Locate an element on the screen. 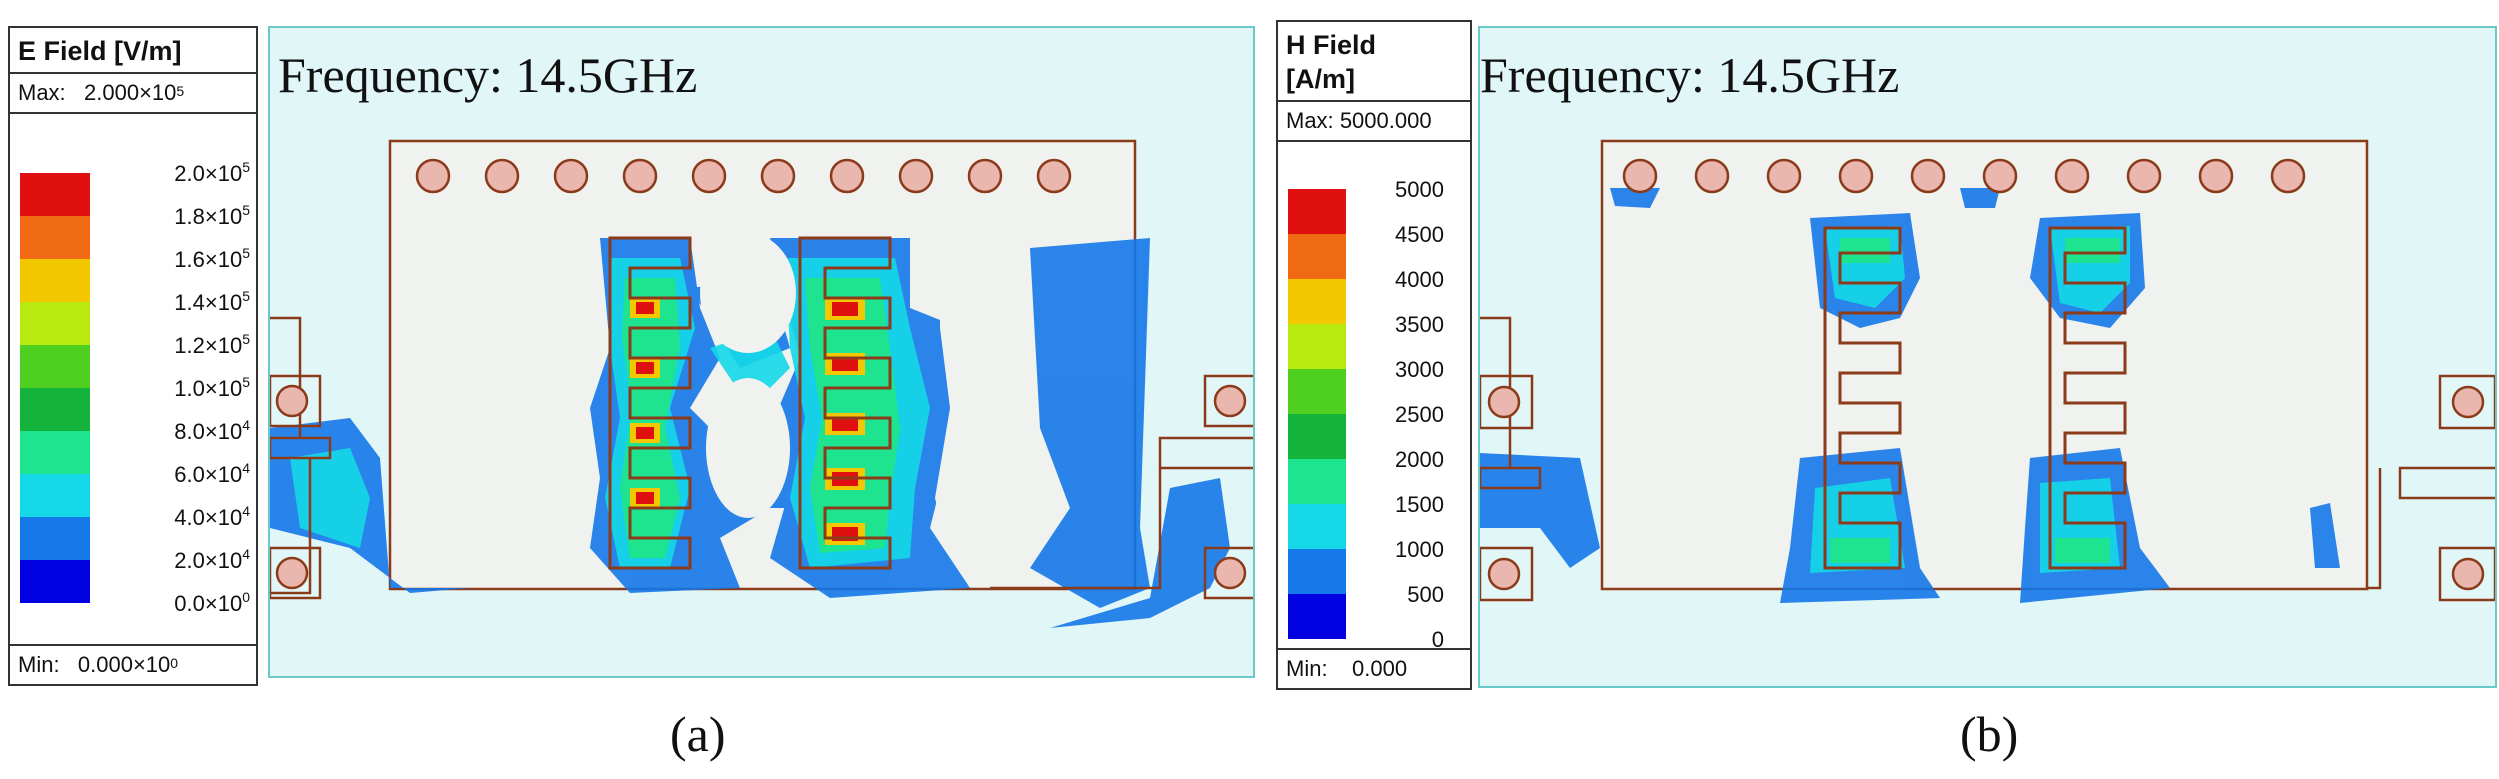 The image size is (2499, 779). scale-tick: 4.0×104 is located at coordinates (212, 516).